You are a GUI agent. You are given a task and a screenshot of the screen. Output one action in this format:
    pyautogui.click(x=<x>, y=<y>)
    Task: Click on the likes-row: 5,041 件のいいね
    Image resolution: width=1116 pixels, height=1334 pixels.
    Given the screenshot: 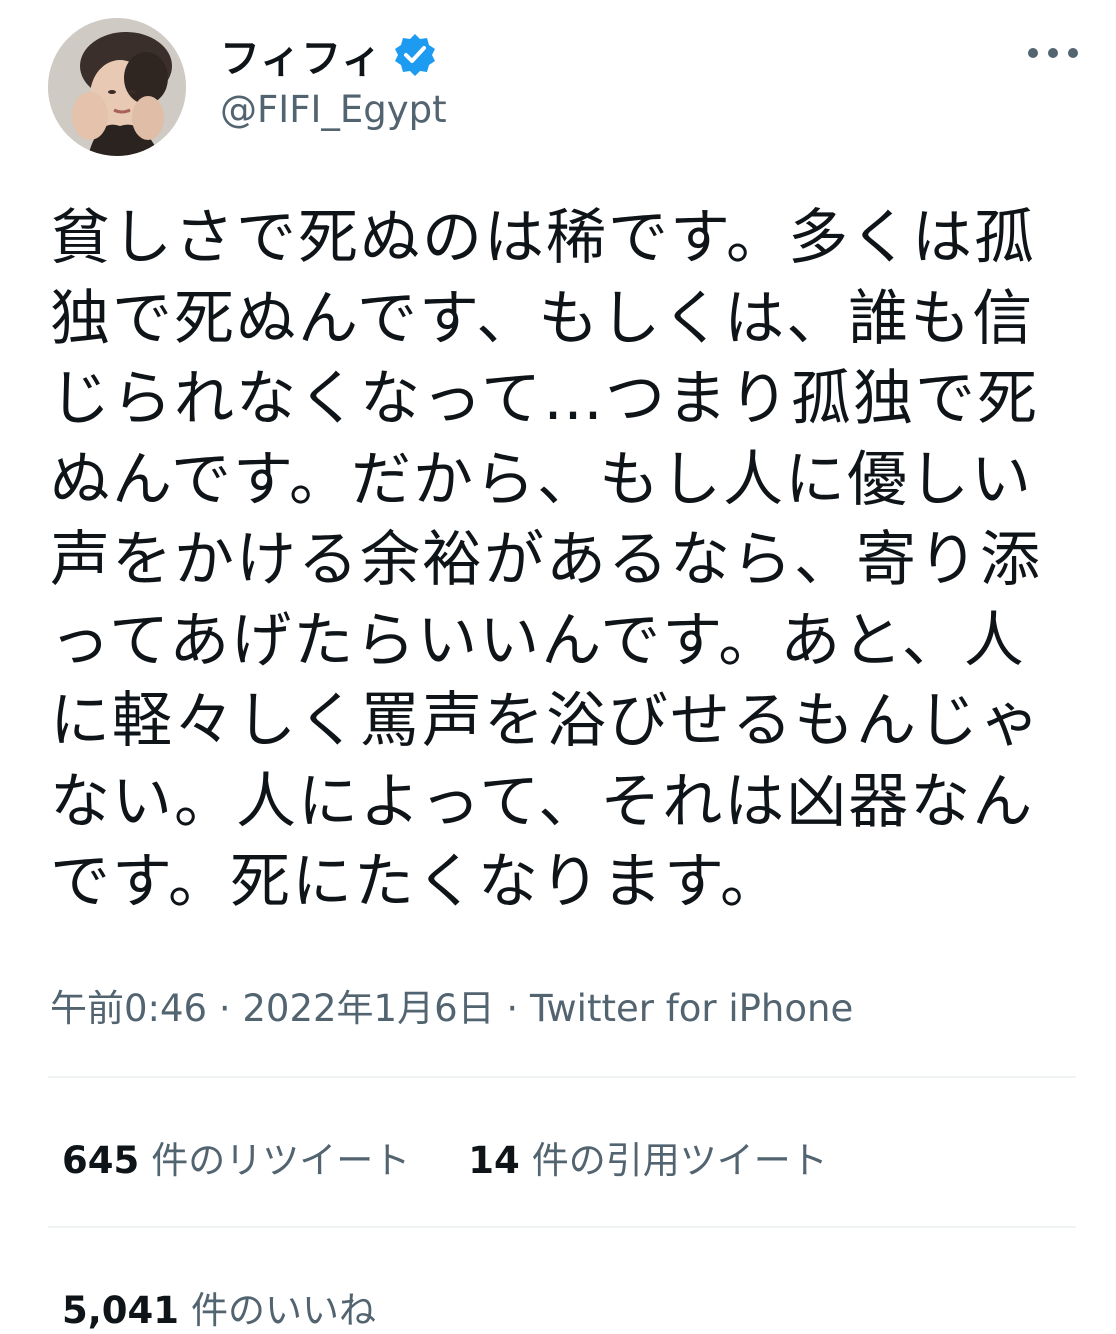 What is the action you would take?
    pyautogui.click(x=219, y=1307)
    